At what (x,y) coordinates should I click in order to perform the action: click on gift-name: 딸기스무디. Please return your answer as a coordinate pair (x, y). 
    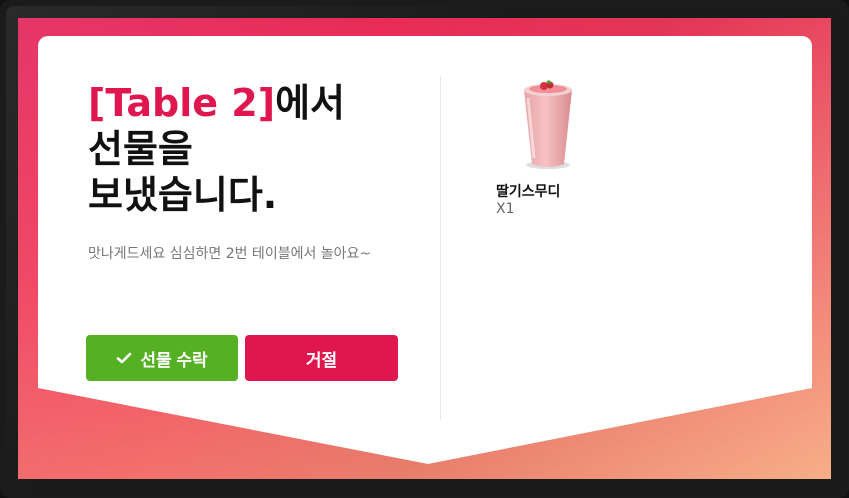
    Looking at the image, I should click on (528, 192).